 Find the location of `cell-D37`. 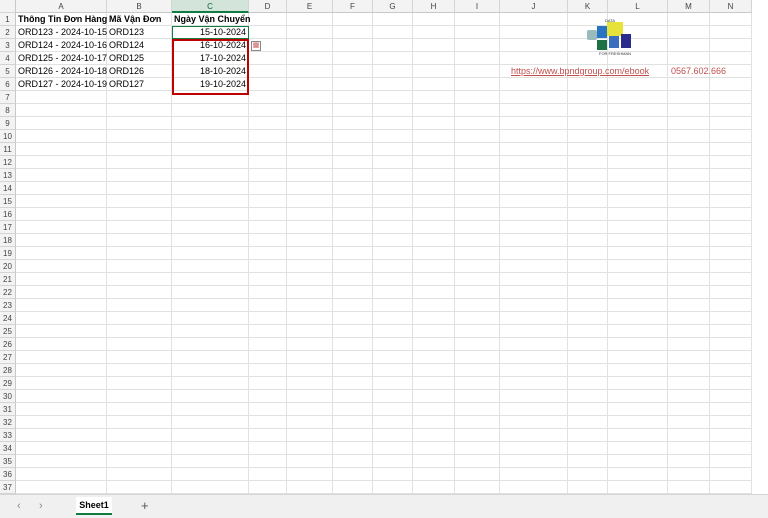

cell-D37 is located at coordinates (268, 487).